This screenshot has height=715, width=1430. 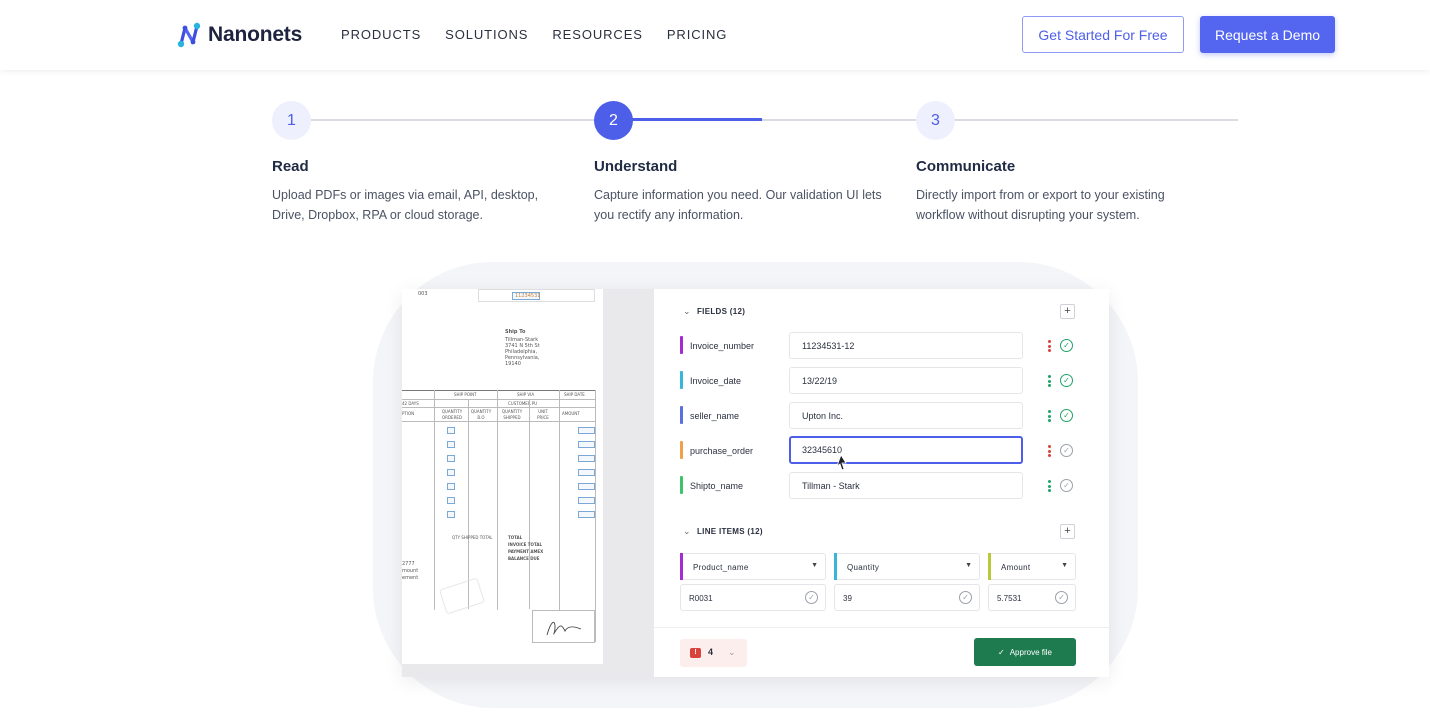 I want to click on add-line-item-button: +, so click(x=1067, y=531).